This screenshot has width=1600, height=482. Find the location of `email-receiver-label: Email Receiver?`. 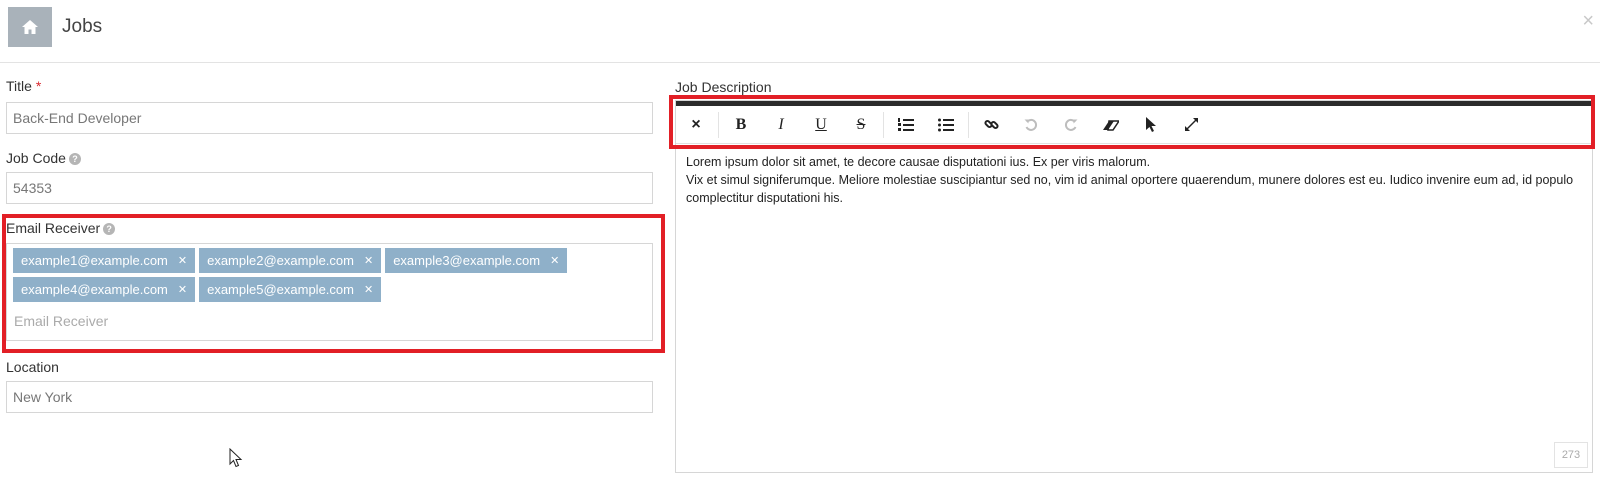

email-receiver-label: Email Receiver? is located at coordinates (61, 228).